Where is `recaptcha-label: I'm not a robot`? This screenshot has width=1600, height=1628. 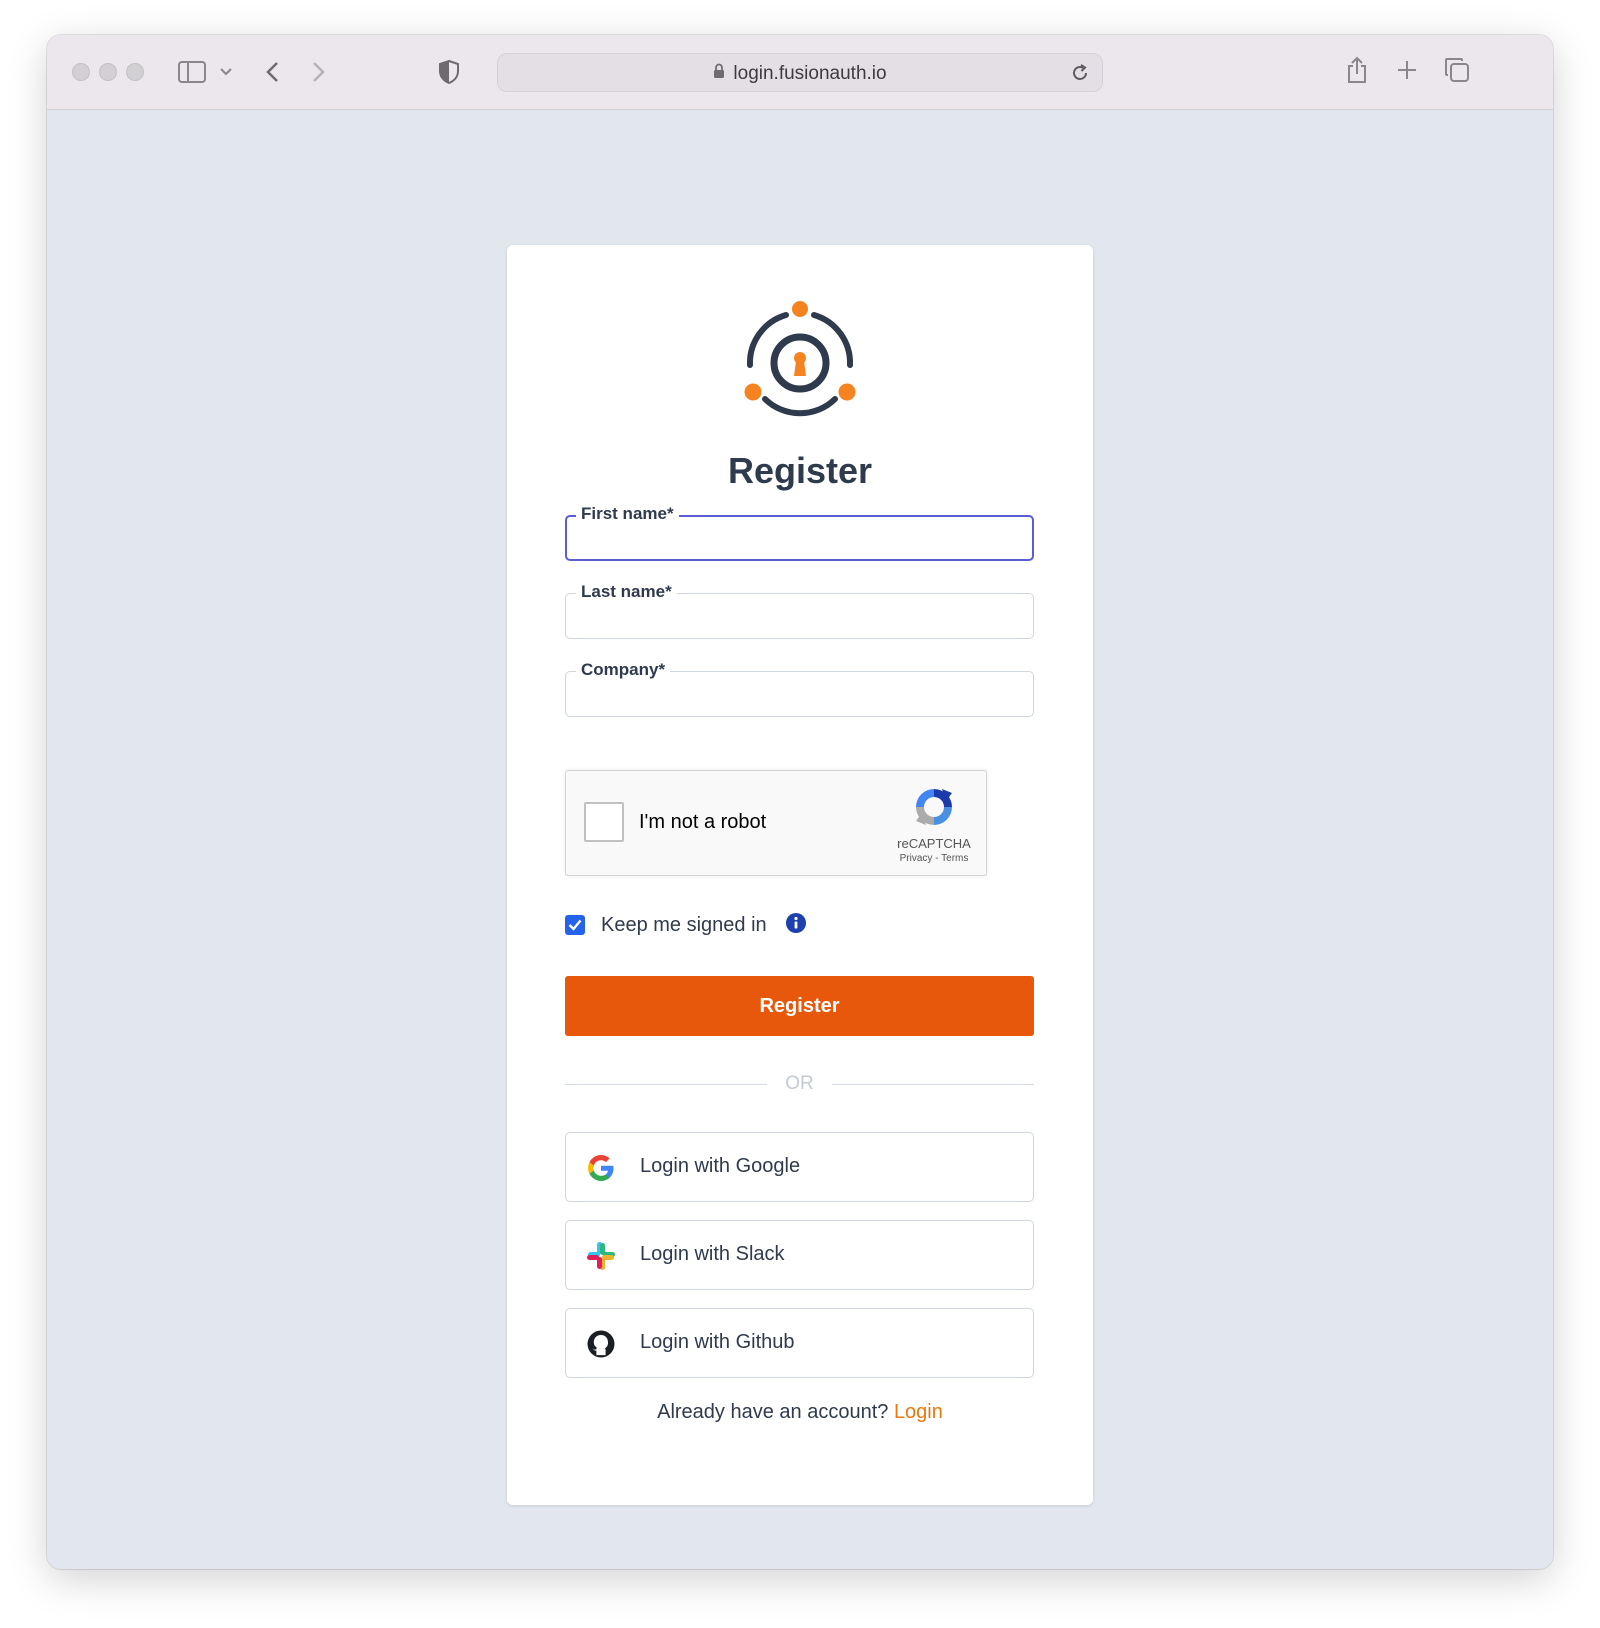
recaptcha-label: I'm not a robot is located at coordinates (703, 822).